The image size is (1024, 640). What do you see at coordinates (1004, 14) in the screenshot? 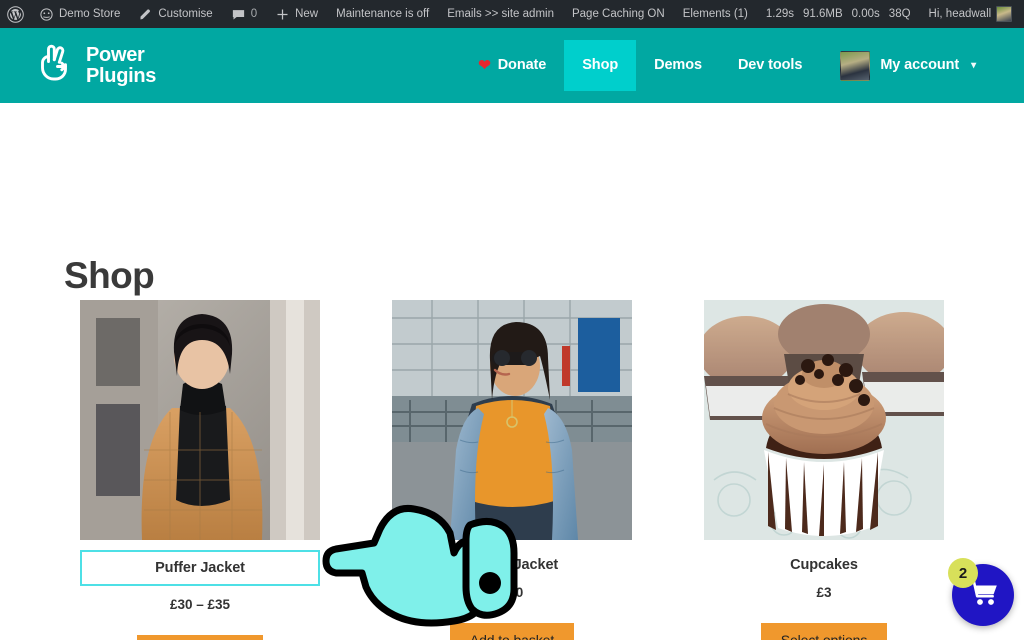
I see `avatar` at bounding box center [1004, 14].